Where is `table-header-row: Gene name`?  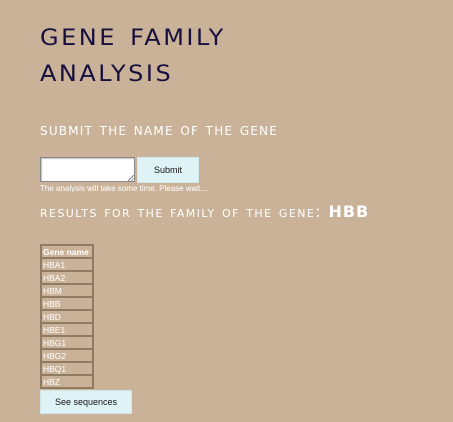 table-header-row: Gene name is located at coordinates (67, 251).